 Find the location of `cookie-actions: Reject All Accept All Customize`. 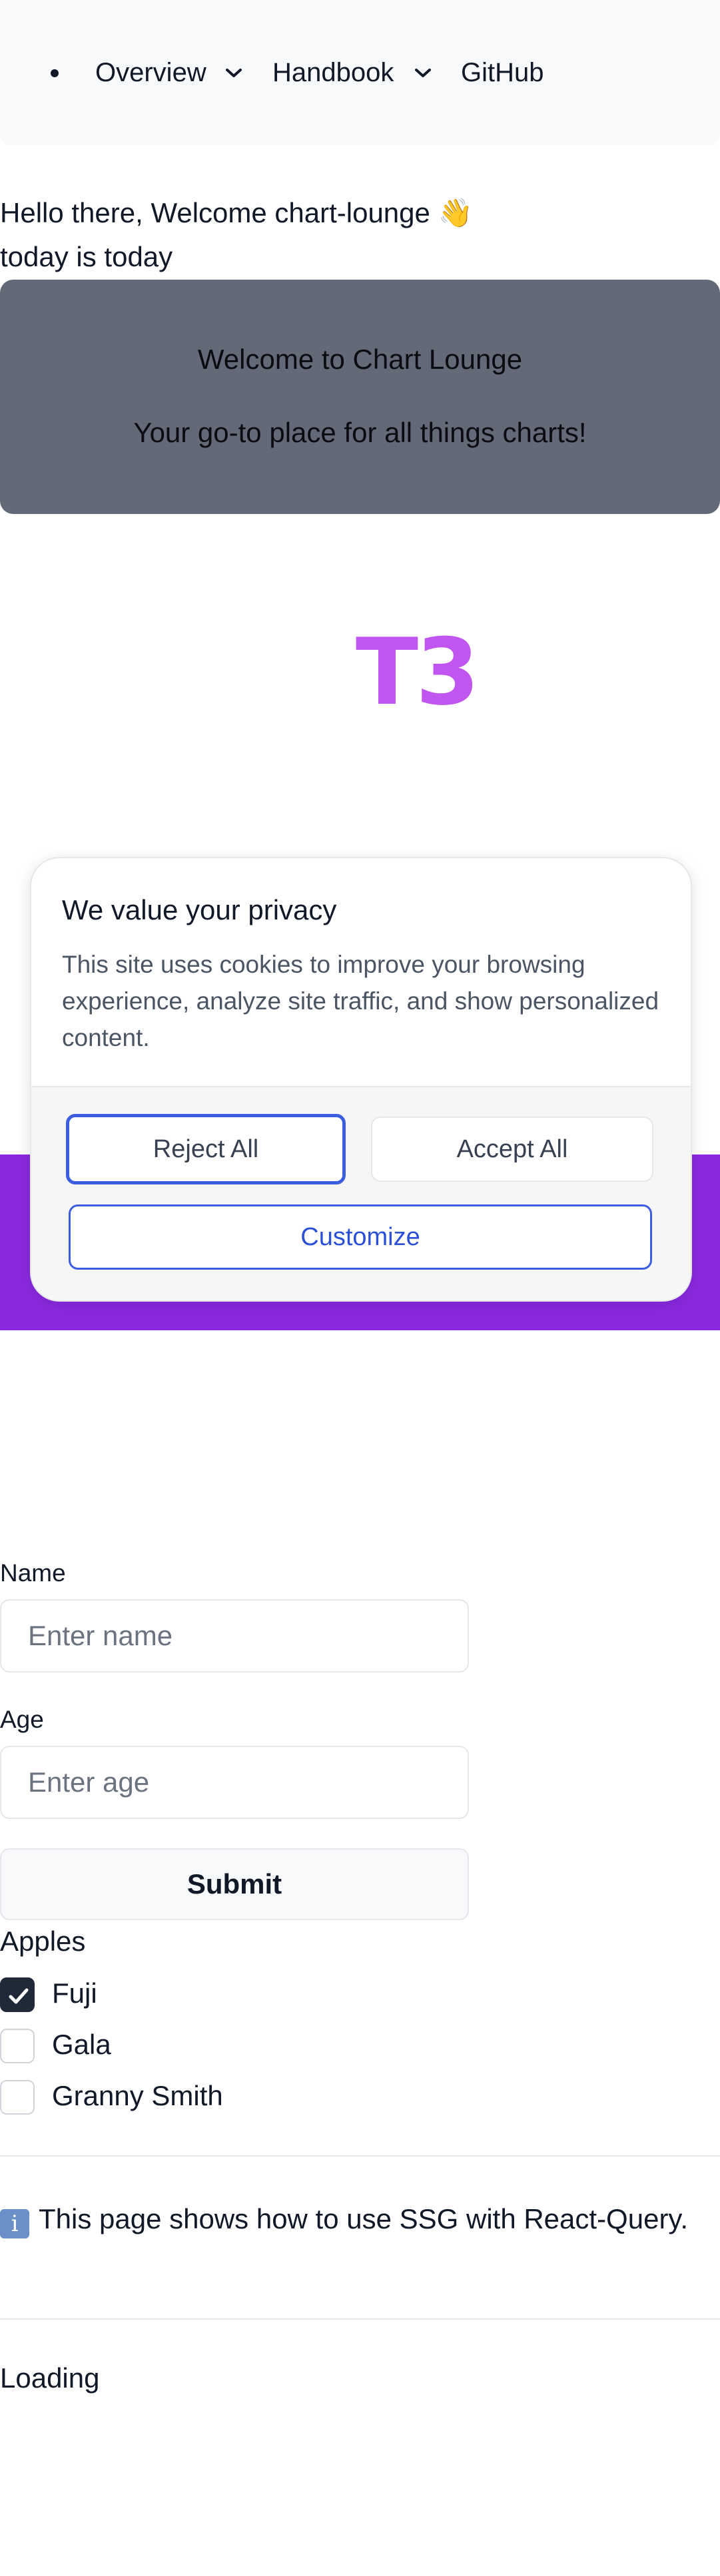

cookie-actions: Reject All Accept All Customize is located at coordinates (361, 1193).